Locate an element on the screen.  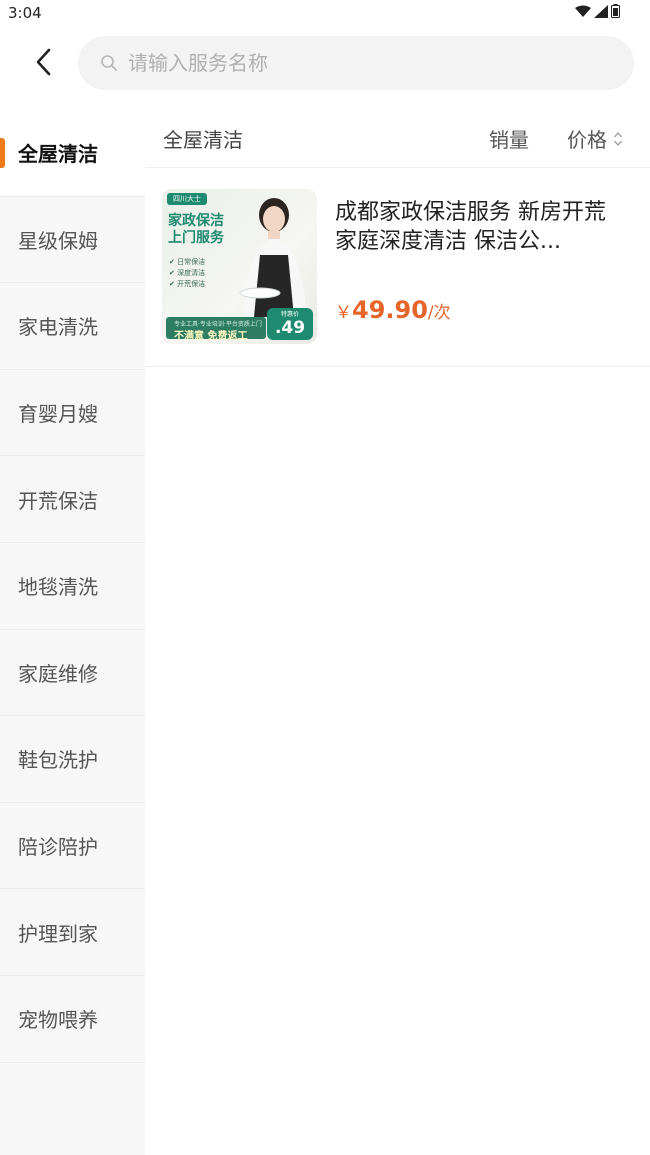
image-headline-line2: 上门服务 is located at coordinates (196, 238).